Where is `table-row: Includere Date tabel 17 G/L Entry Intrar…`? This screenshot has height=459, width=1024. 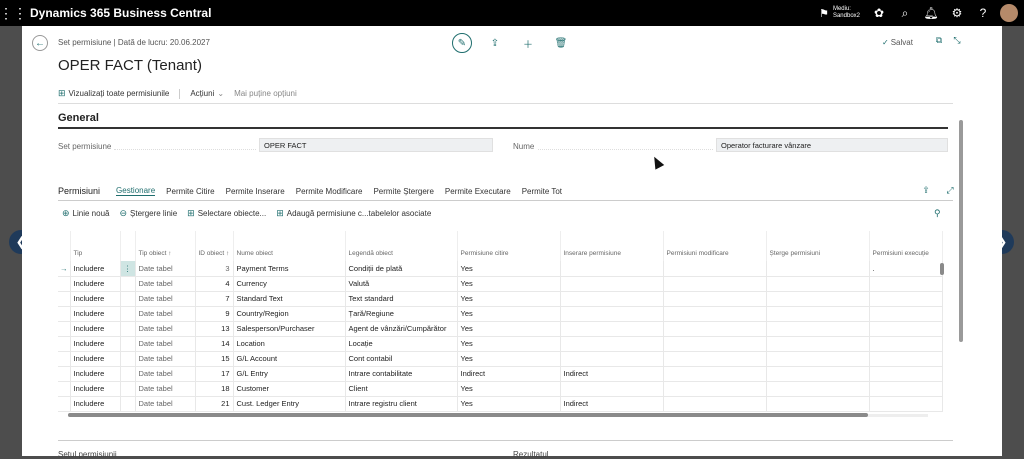
table-row: Includere Date tabel 17 G/L Entry Intrar… is located at coordinates (500, 374).